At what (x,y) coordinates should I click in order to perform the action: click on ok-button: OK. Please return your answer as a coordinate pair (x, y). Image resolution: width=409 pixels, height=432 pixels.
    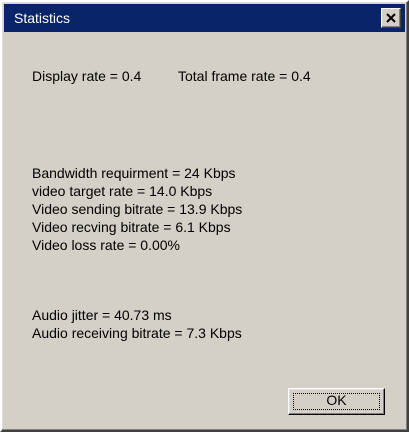
    Looking at the image, I should click on (336, 401).